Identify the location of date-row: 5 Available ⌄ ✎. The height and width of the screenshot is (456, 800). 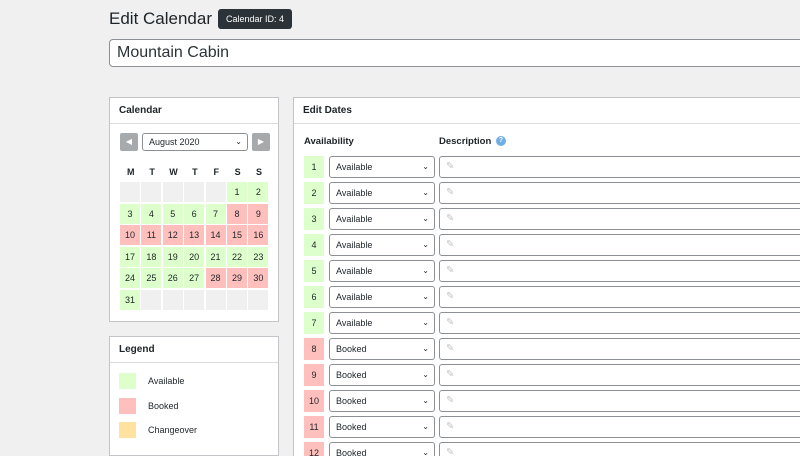
(552, 271).